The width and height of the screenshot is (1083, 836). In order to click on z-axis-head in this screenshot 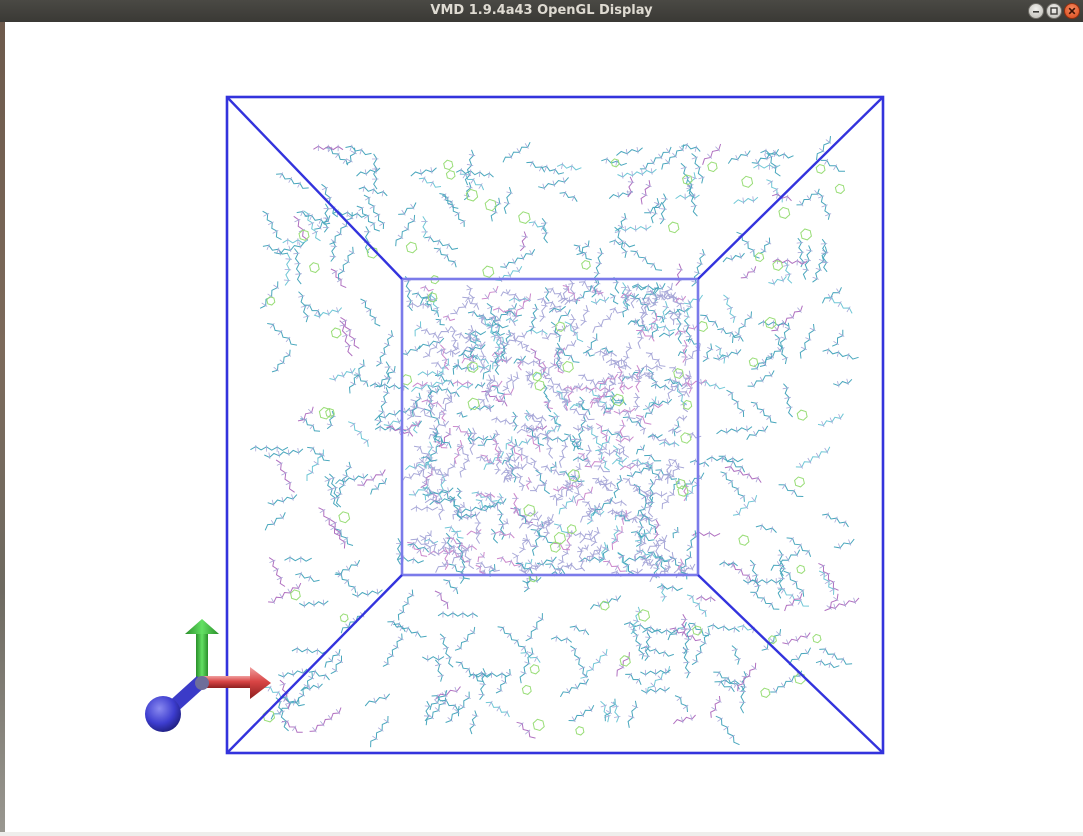, I will do `click(163, 714)`.